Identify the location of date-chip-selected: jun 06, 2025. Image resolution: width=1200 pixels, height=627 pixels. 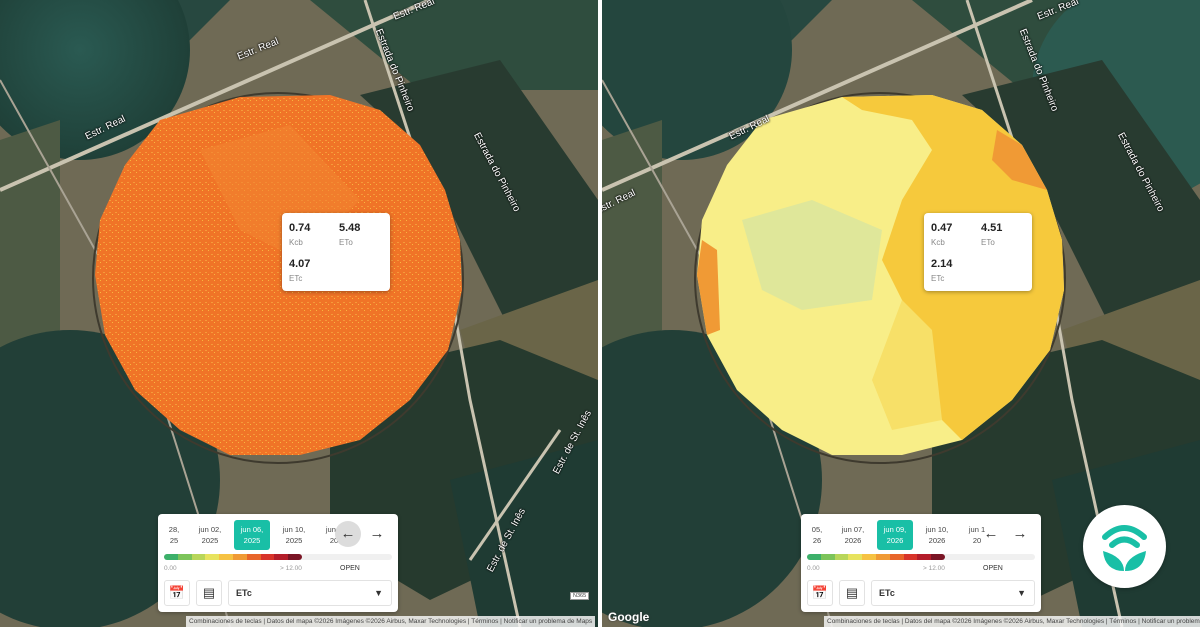
(252, 535).